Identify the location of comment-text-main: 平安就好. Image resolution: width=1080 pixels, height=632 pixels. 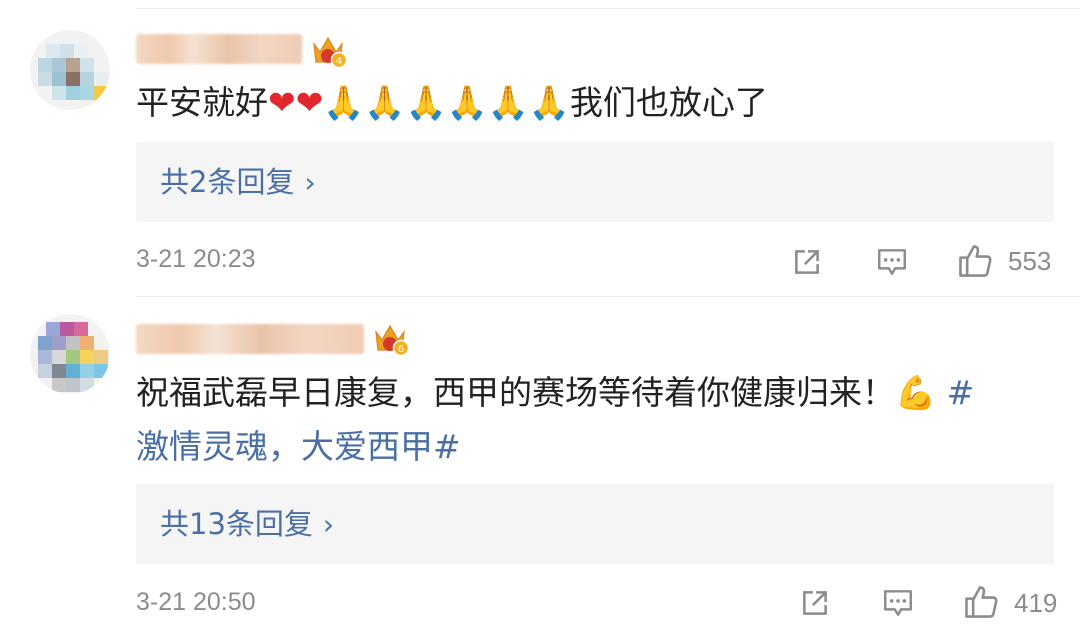
(202, 102).